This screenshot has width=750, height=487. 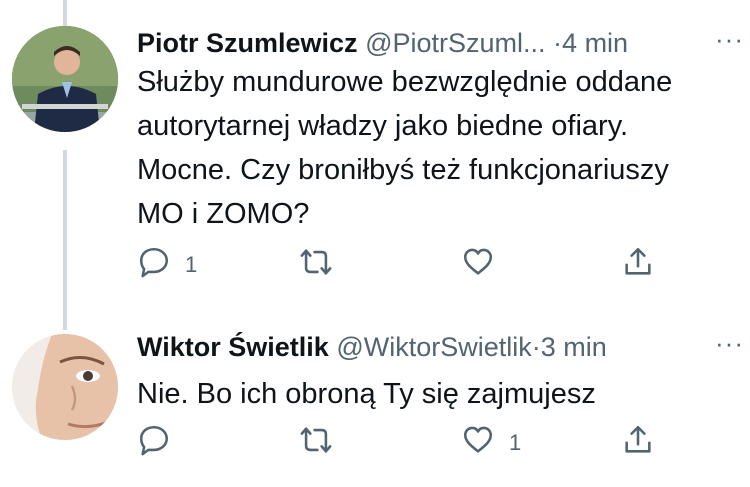 What do you see at coordinates (233, 347) in the screenshot?
I see `author-name: Wiktor Świetlik` at bounding box center [233, 347].